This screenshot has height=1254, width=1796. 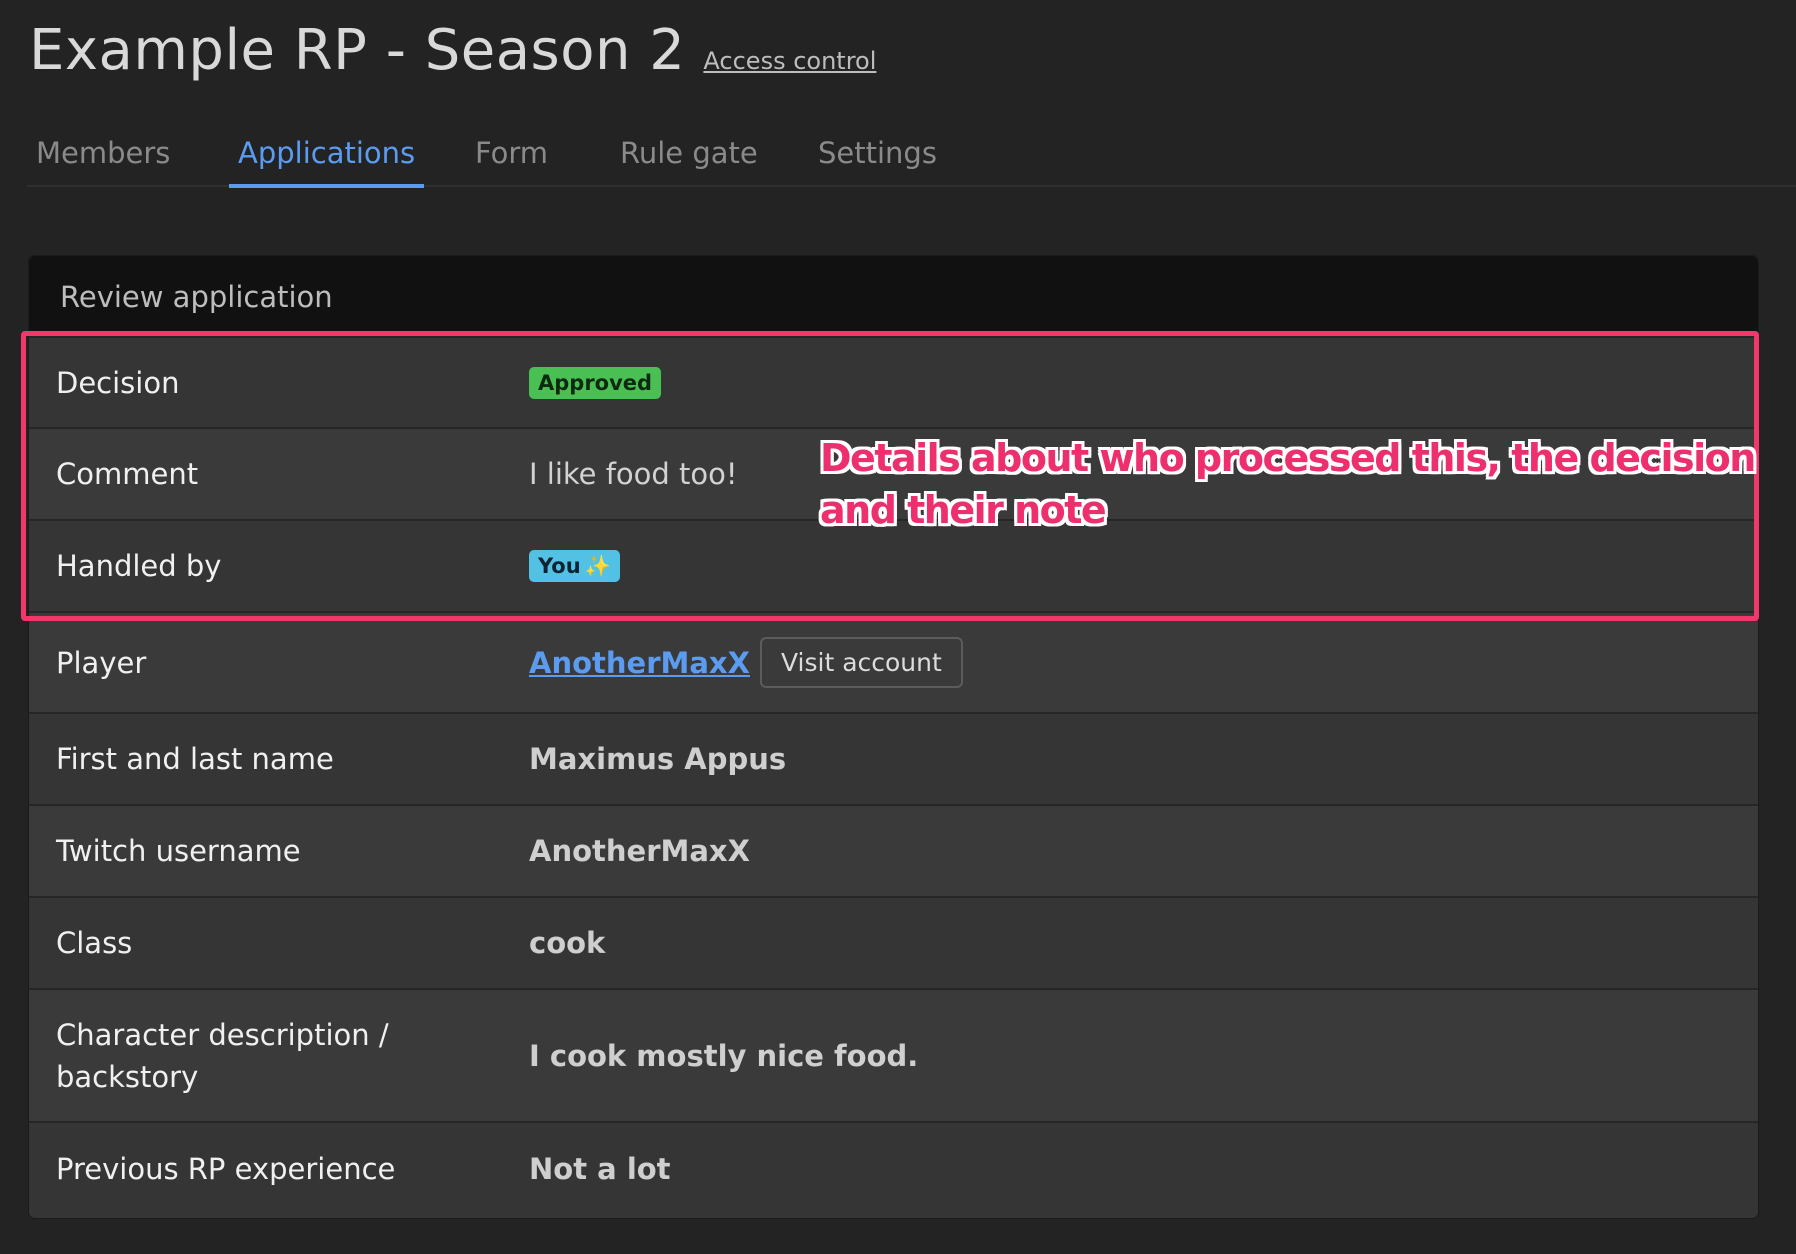 What do you see at coordinates (101, 662) in the screenshot?
I see `row-label: Player` at bounding box center [101, 662].